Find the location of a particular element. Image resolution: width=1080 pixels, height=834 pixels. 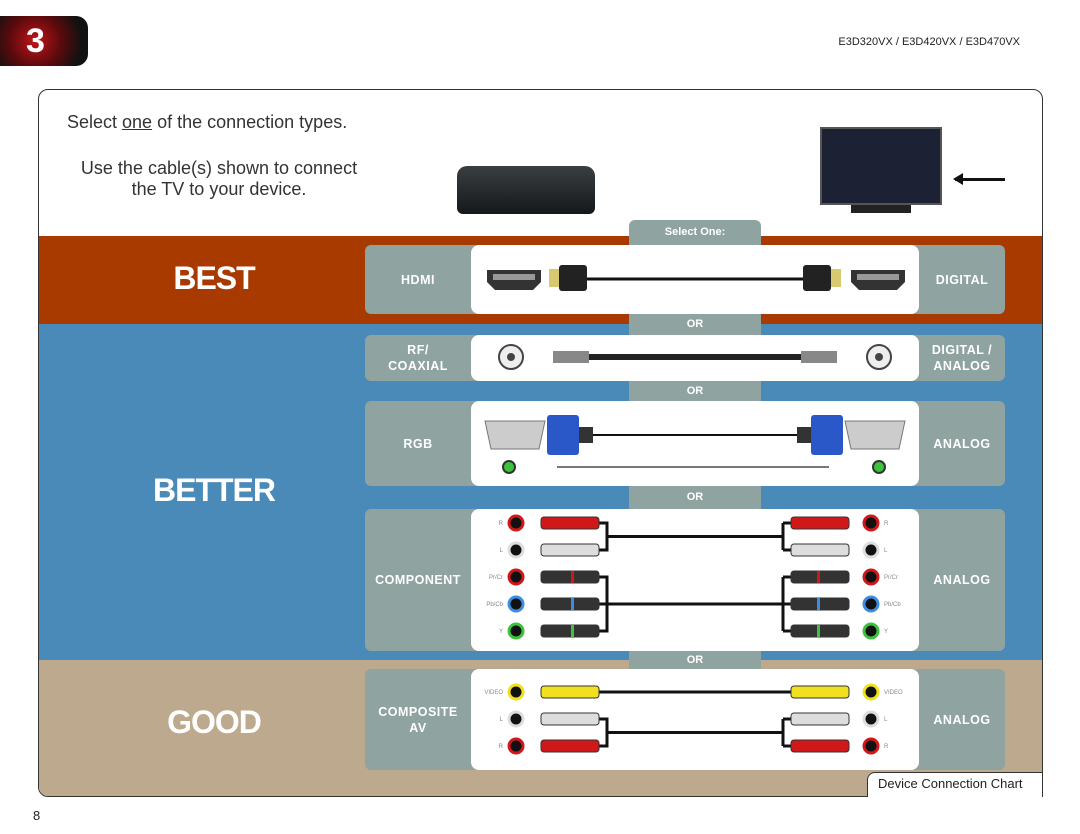

vga-cable-icon is located at coordinates (695, 444).